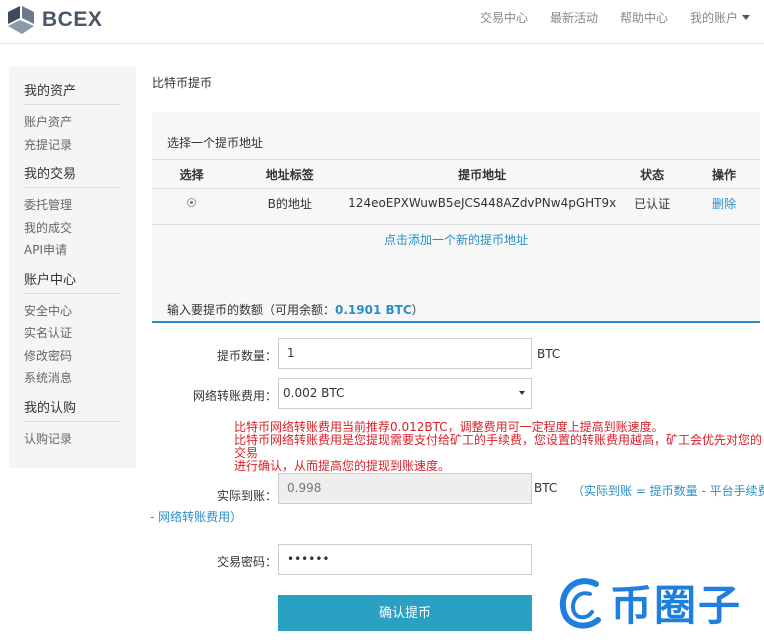 The height and width of the screenshot is (640, 764). I want to click on watermark: 币圈子, so click(649, 602).